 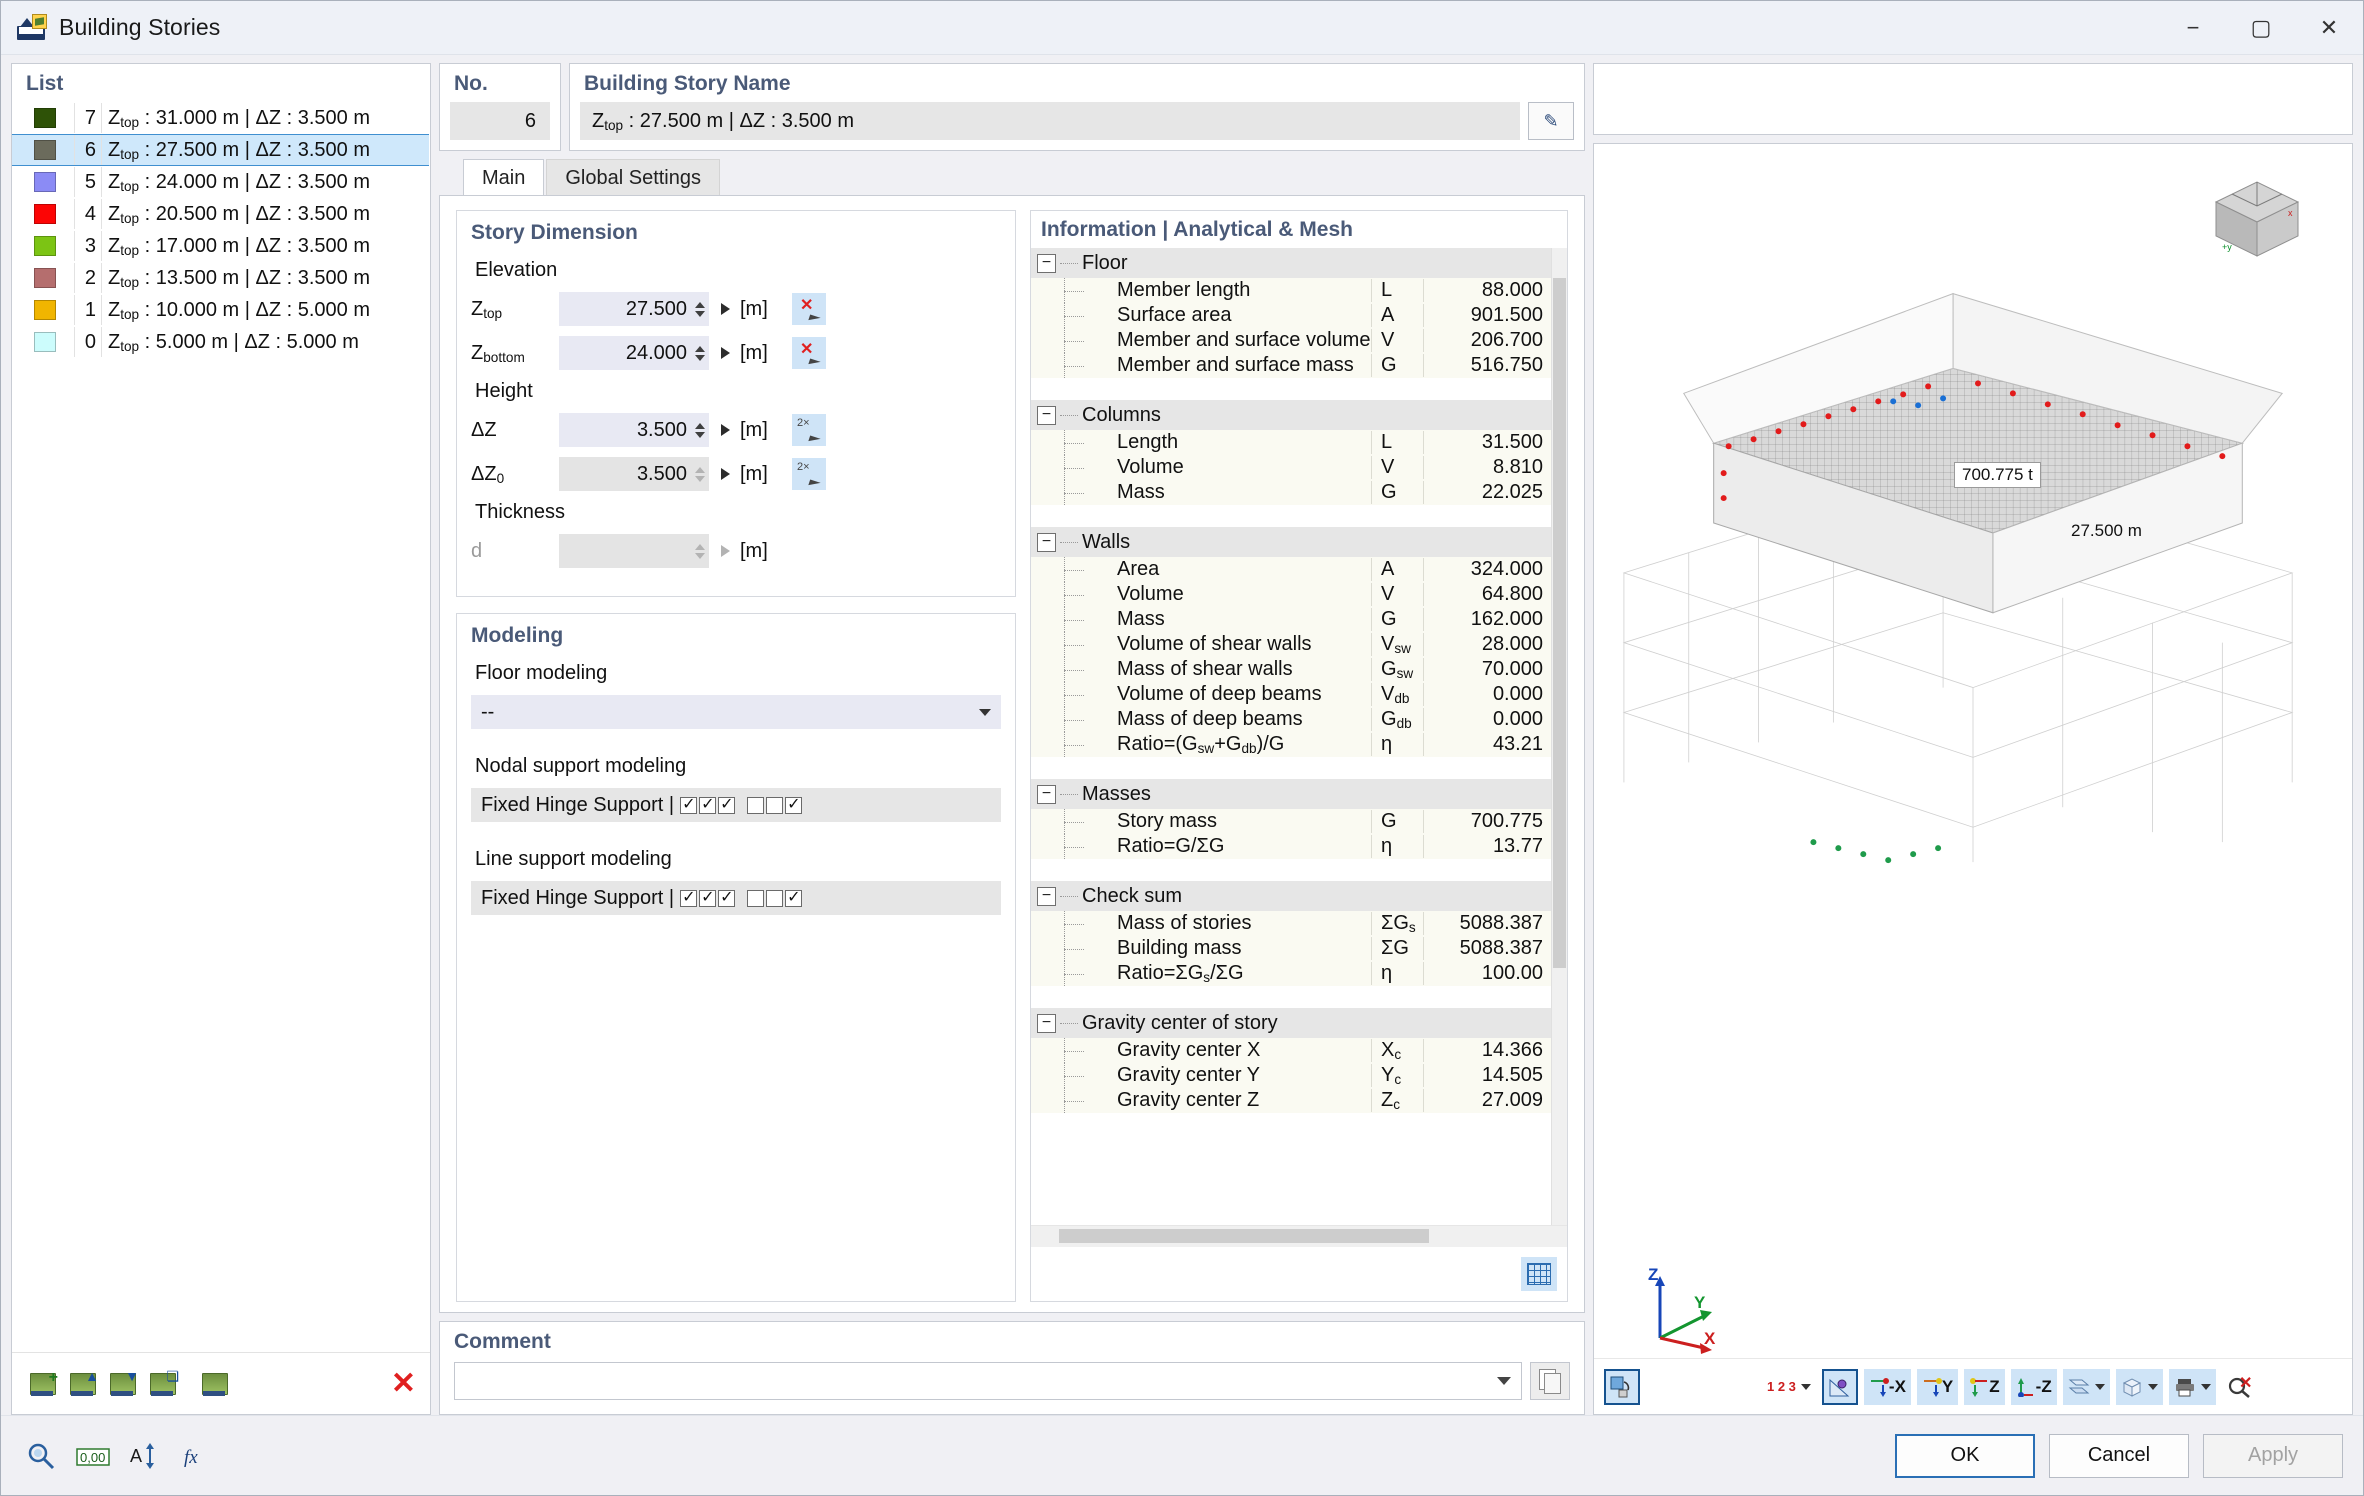 What do you see at coordinates (809, 353) in the screenshot?
I see `zbottom-pick-button: ✕` at bounding box center [809, 353].